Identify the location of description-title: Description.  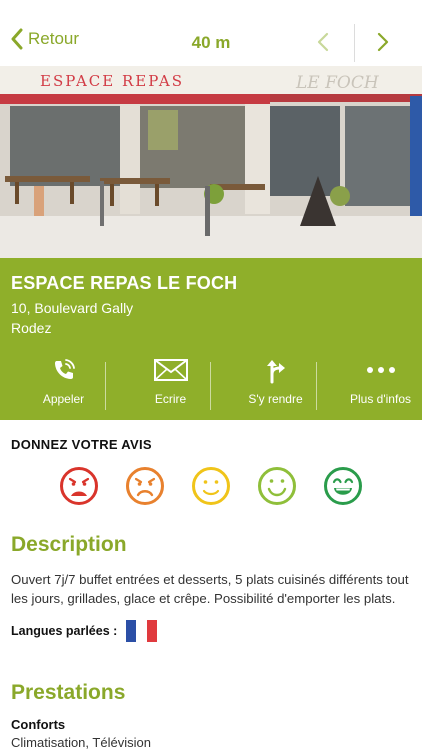
(69, 544).